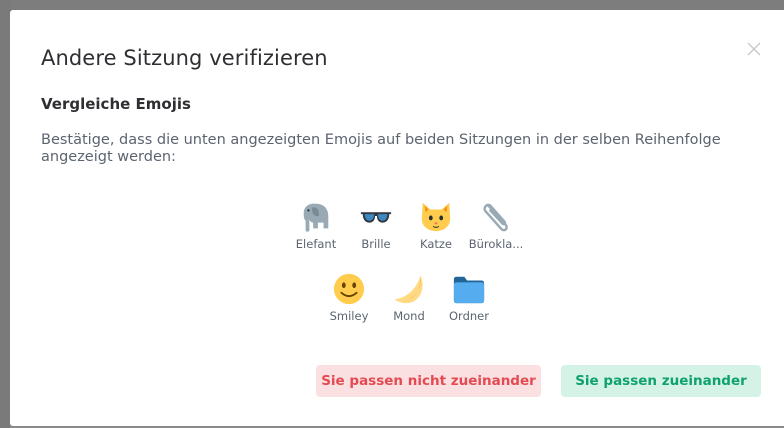  Describe the element at coordinates (349, 289) in the screenshot. I see `smiley-icon` at that location.